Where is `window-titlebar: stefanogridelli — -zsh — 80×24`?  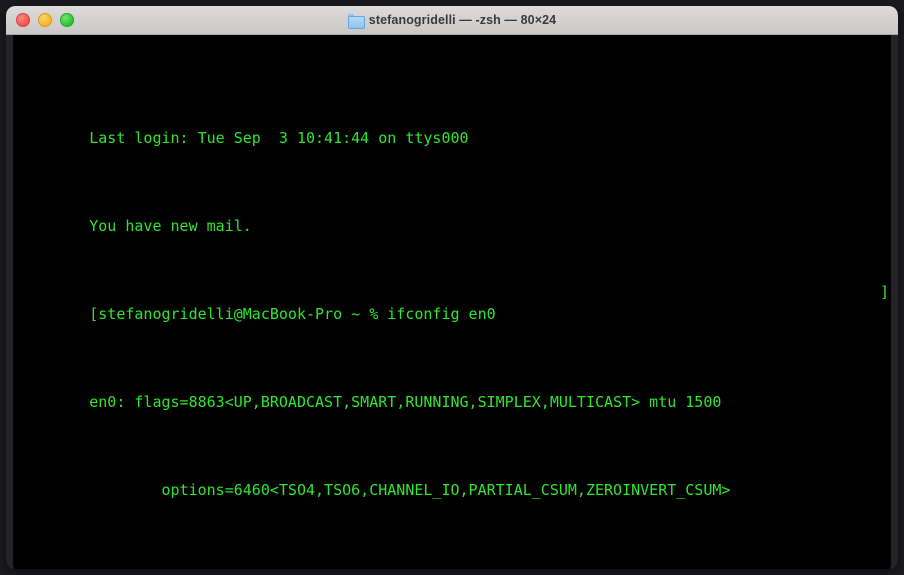 window-titlebar: stefanogridelli — -zsh — 80×24 is located at coordinates (452, 20).